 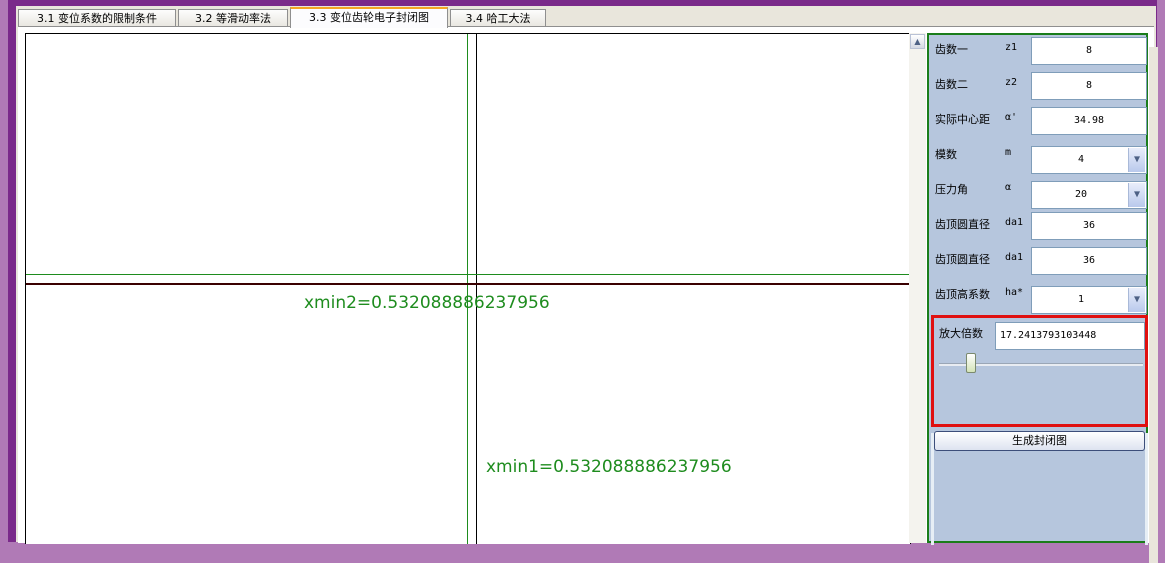 I want to click on param-label: 齿顶高系数, so click(x=962, y=294).